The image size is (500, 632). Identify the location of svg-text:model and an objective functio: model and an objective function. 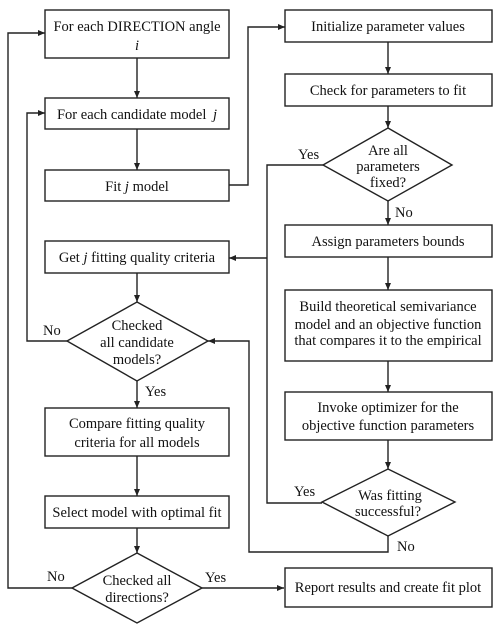
(389, 325).